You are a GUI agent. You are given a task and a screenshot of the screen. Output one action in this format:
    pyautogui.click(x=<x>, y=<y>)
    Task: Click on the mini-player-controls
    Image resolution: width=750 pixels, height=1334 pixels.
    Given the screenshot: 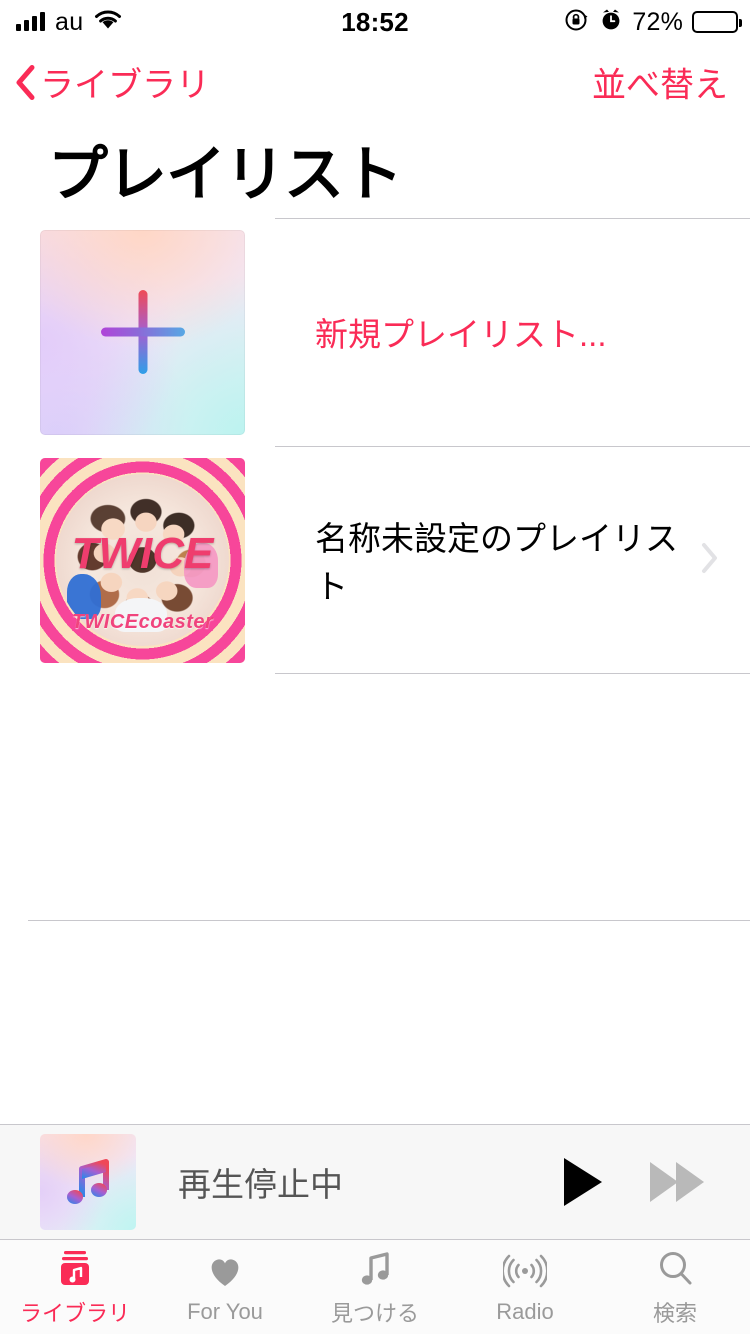 What is the action you would take?
    pyautogui.click(x=634, y=1182)
    